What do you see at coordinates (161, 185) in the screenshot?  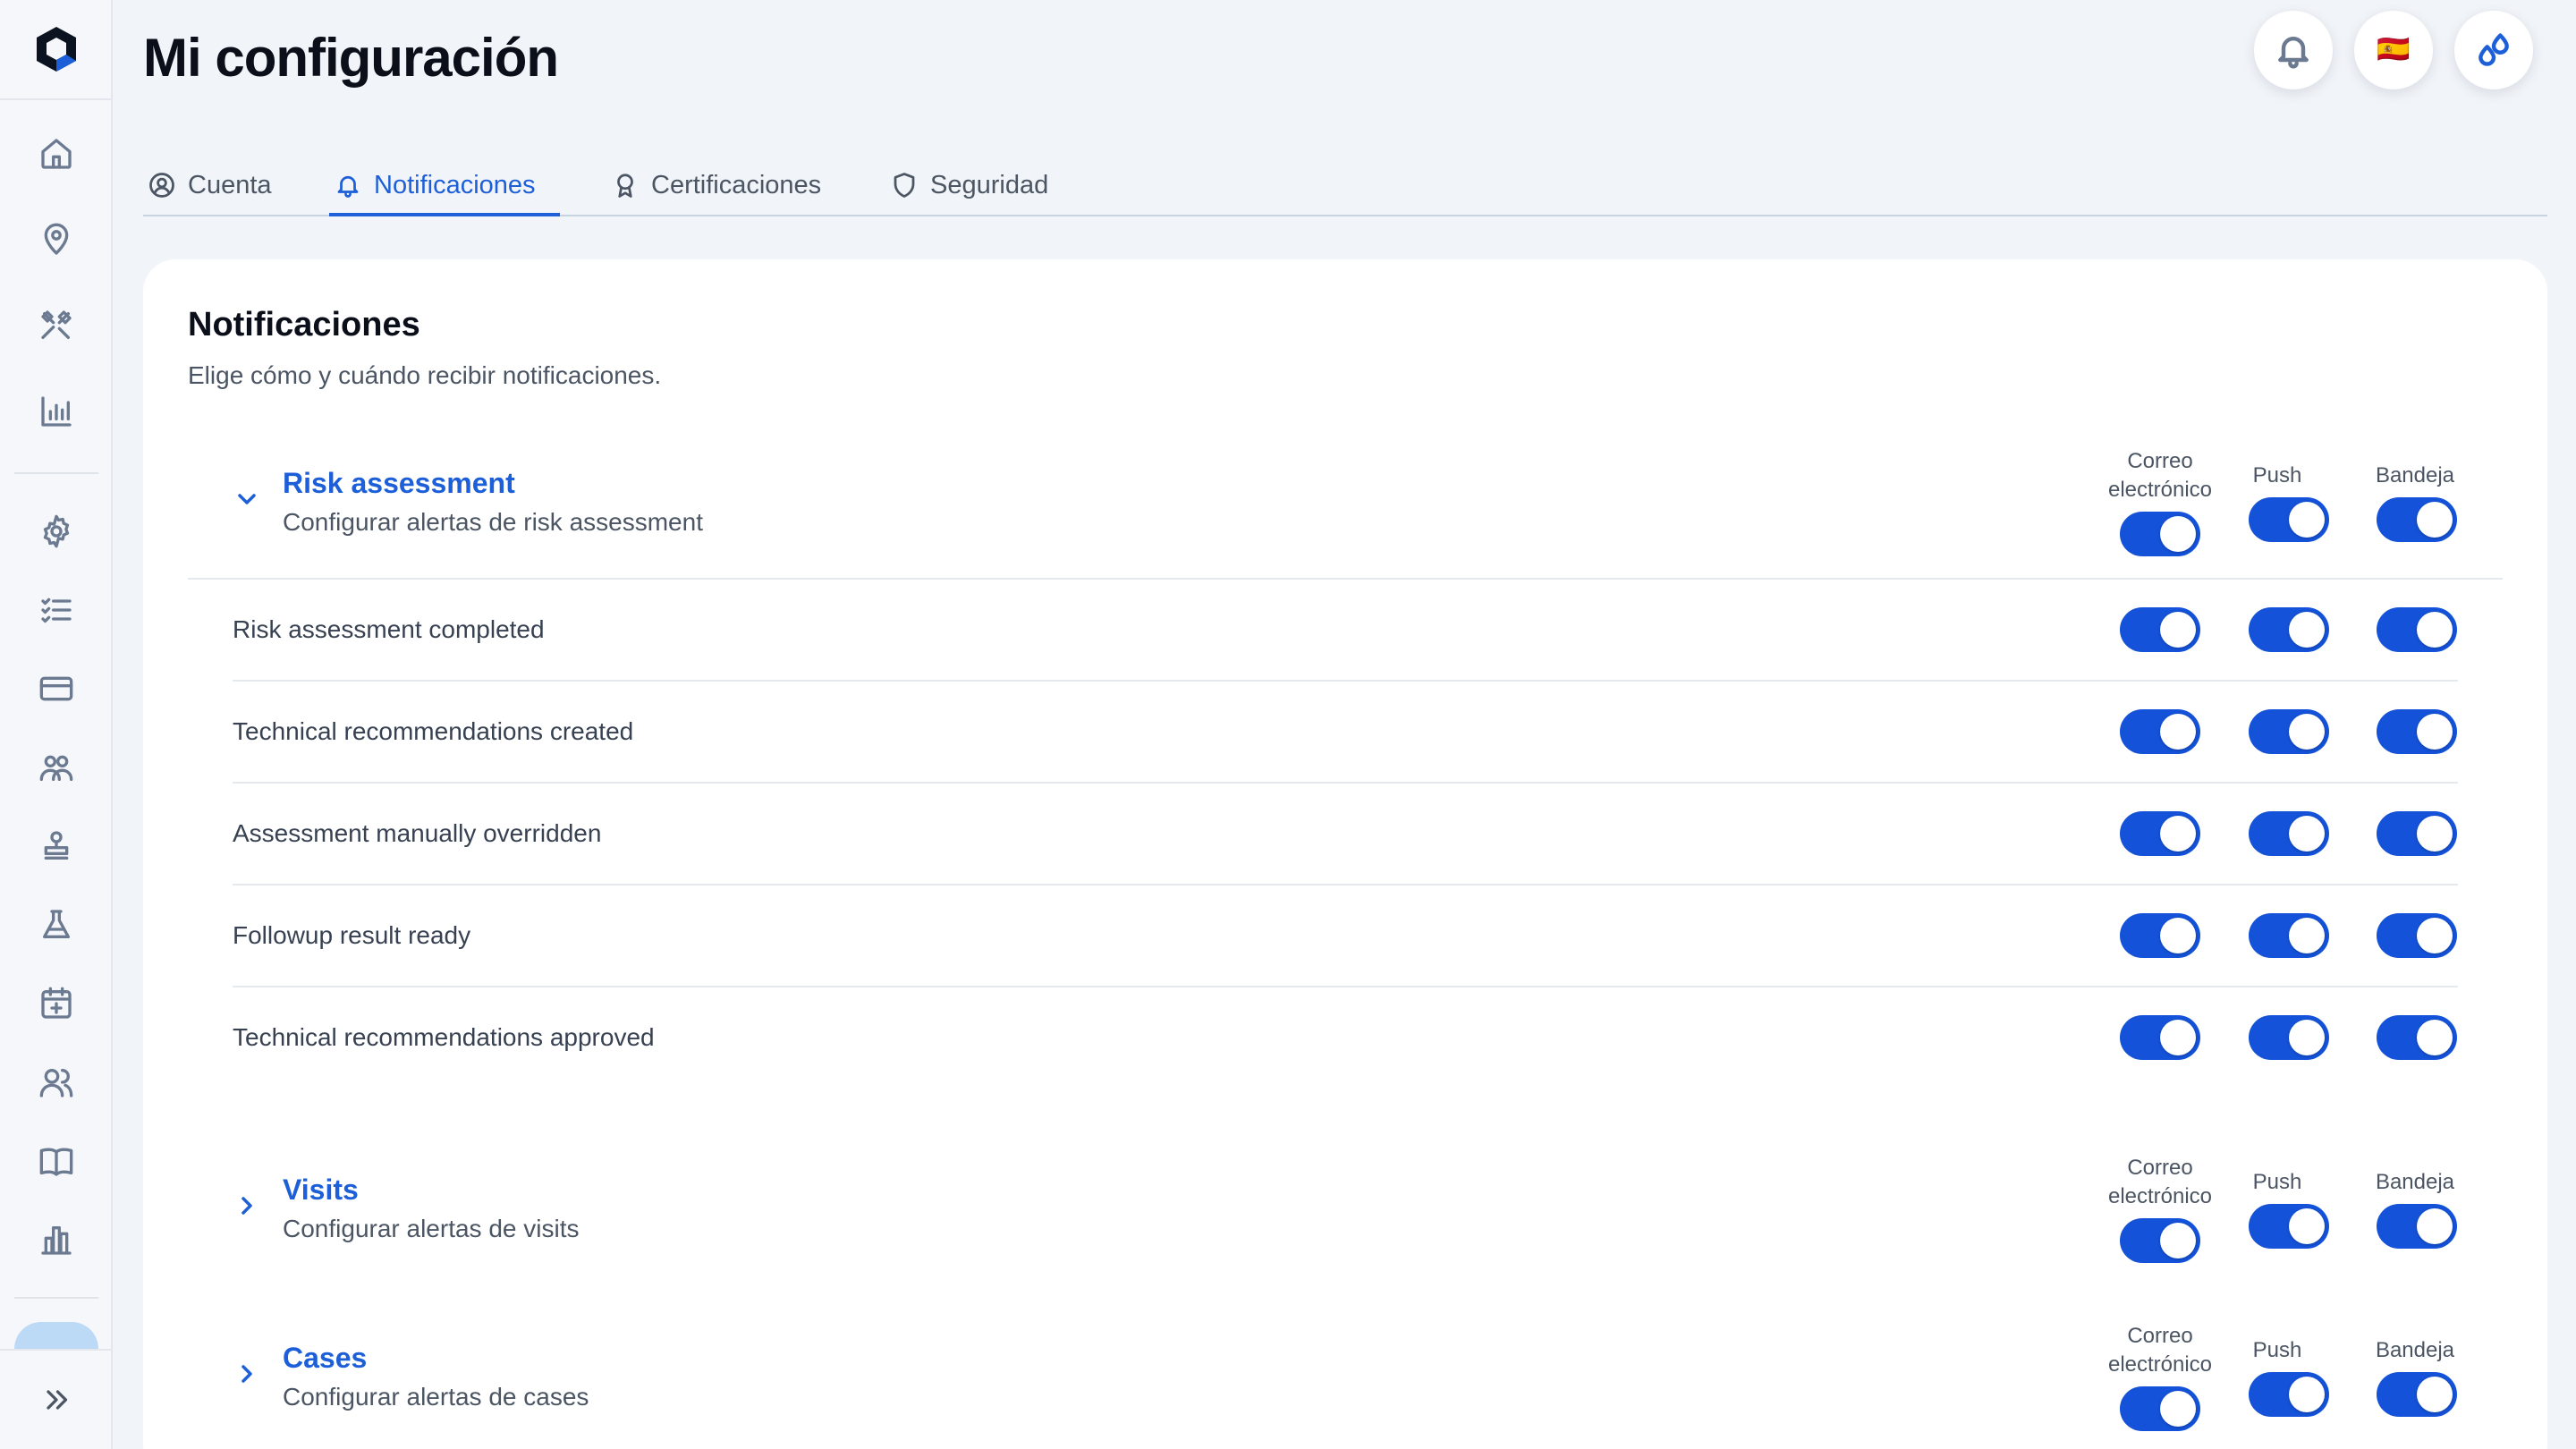 I see `user-circle-icon` at bounding box center [161, 185].